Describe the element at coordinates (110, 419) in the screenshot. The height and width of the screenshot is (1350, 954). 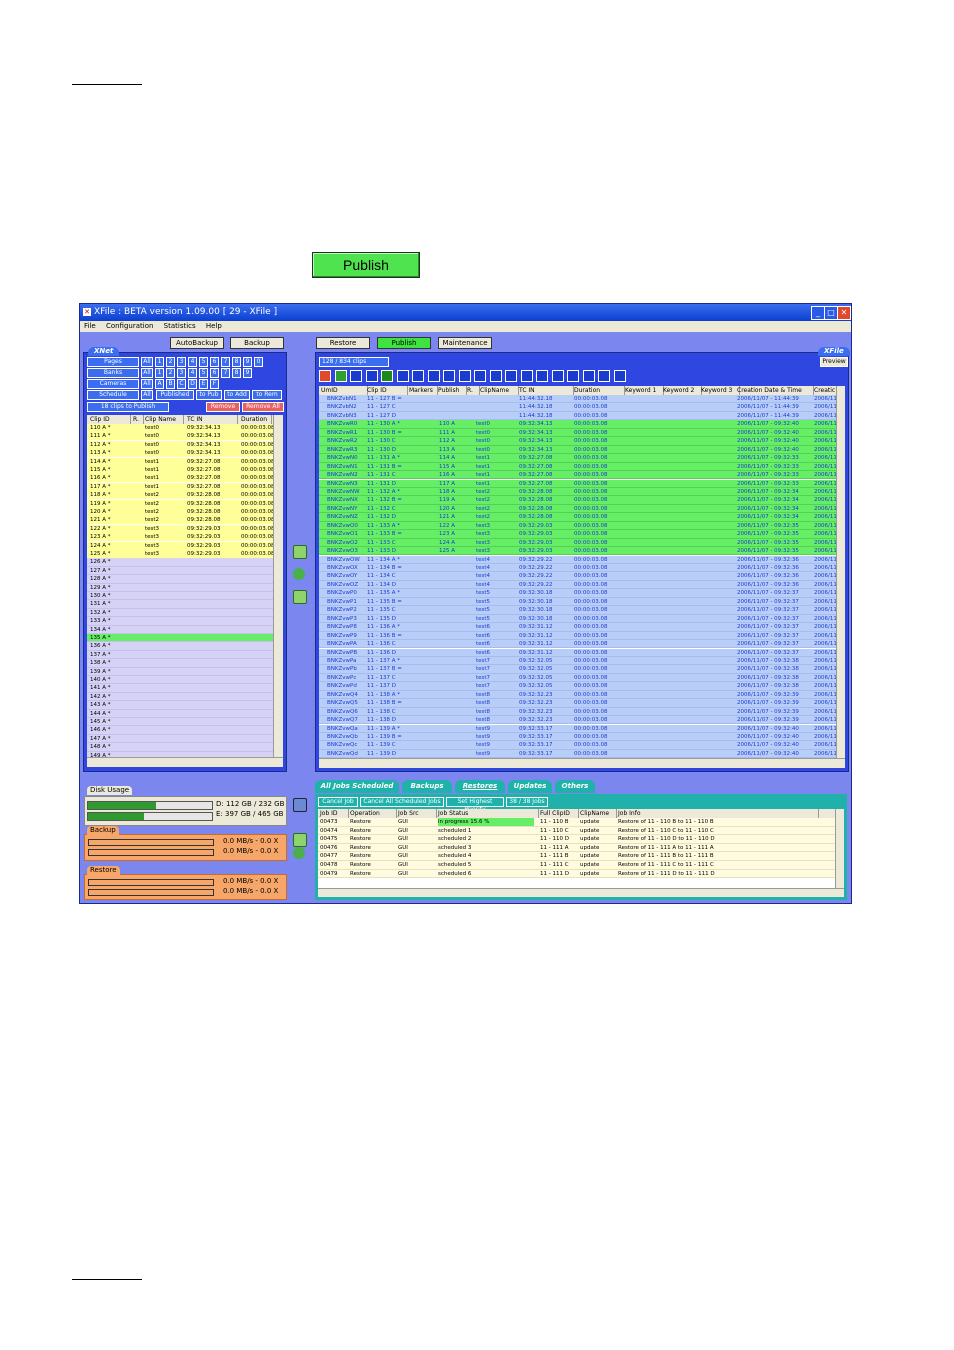
I see `col-clip-id: Clip ID` at that location.